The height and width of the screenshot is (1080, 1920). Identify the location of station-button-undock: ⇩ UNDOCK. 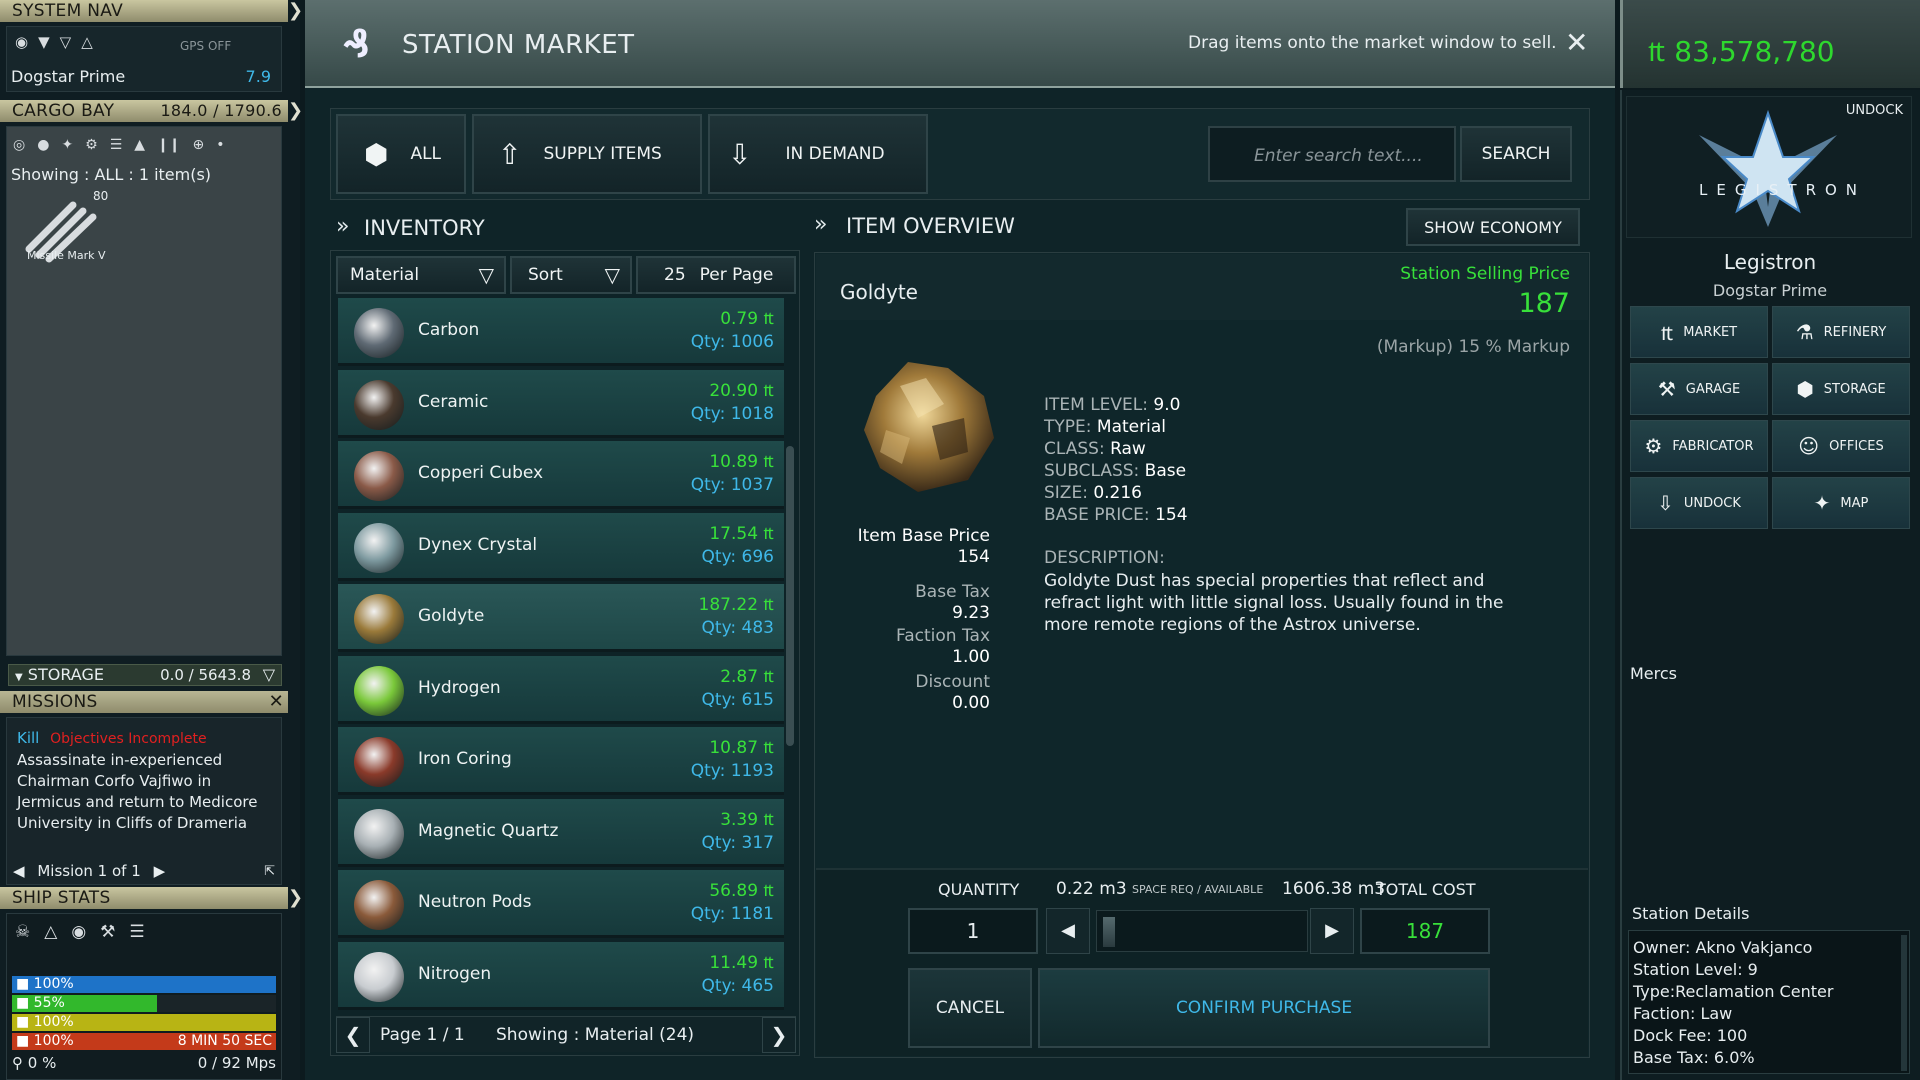
(1699, 503).